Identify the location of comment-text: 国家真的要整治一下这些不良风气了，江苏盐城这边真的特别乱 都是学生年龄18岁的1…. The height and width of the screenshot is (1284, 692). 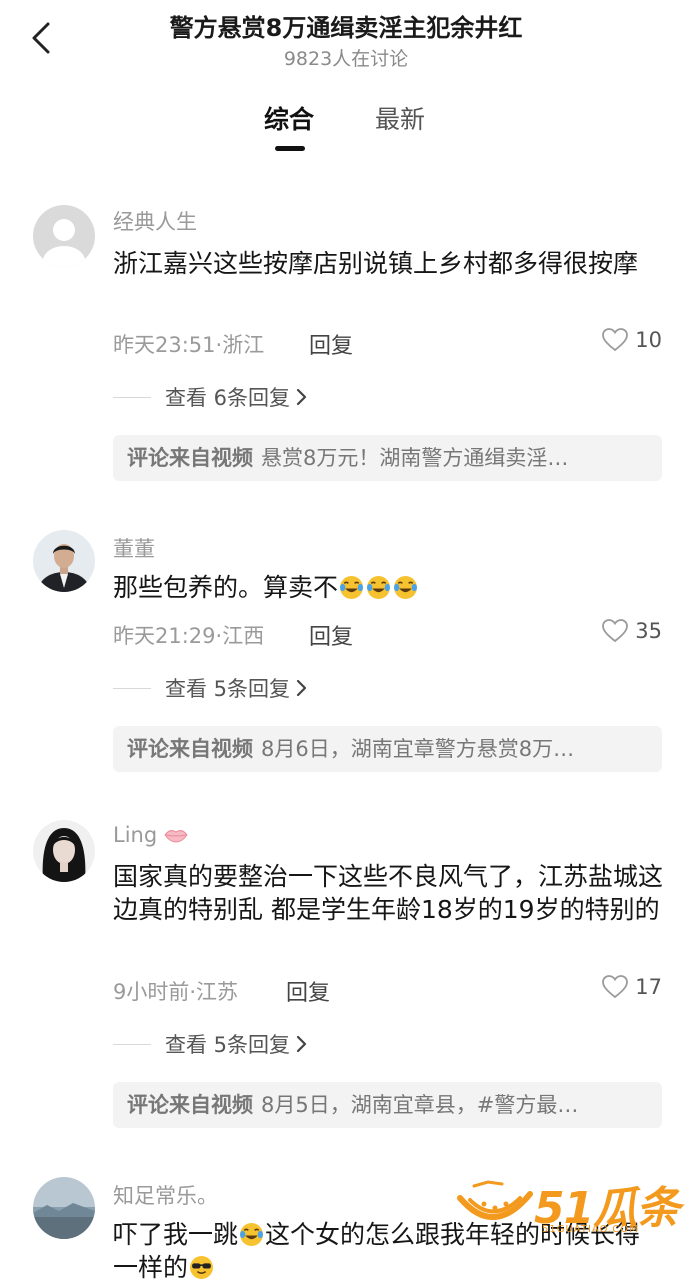
(388, 893).